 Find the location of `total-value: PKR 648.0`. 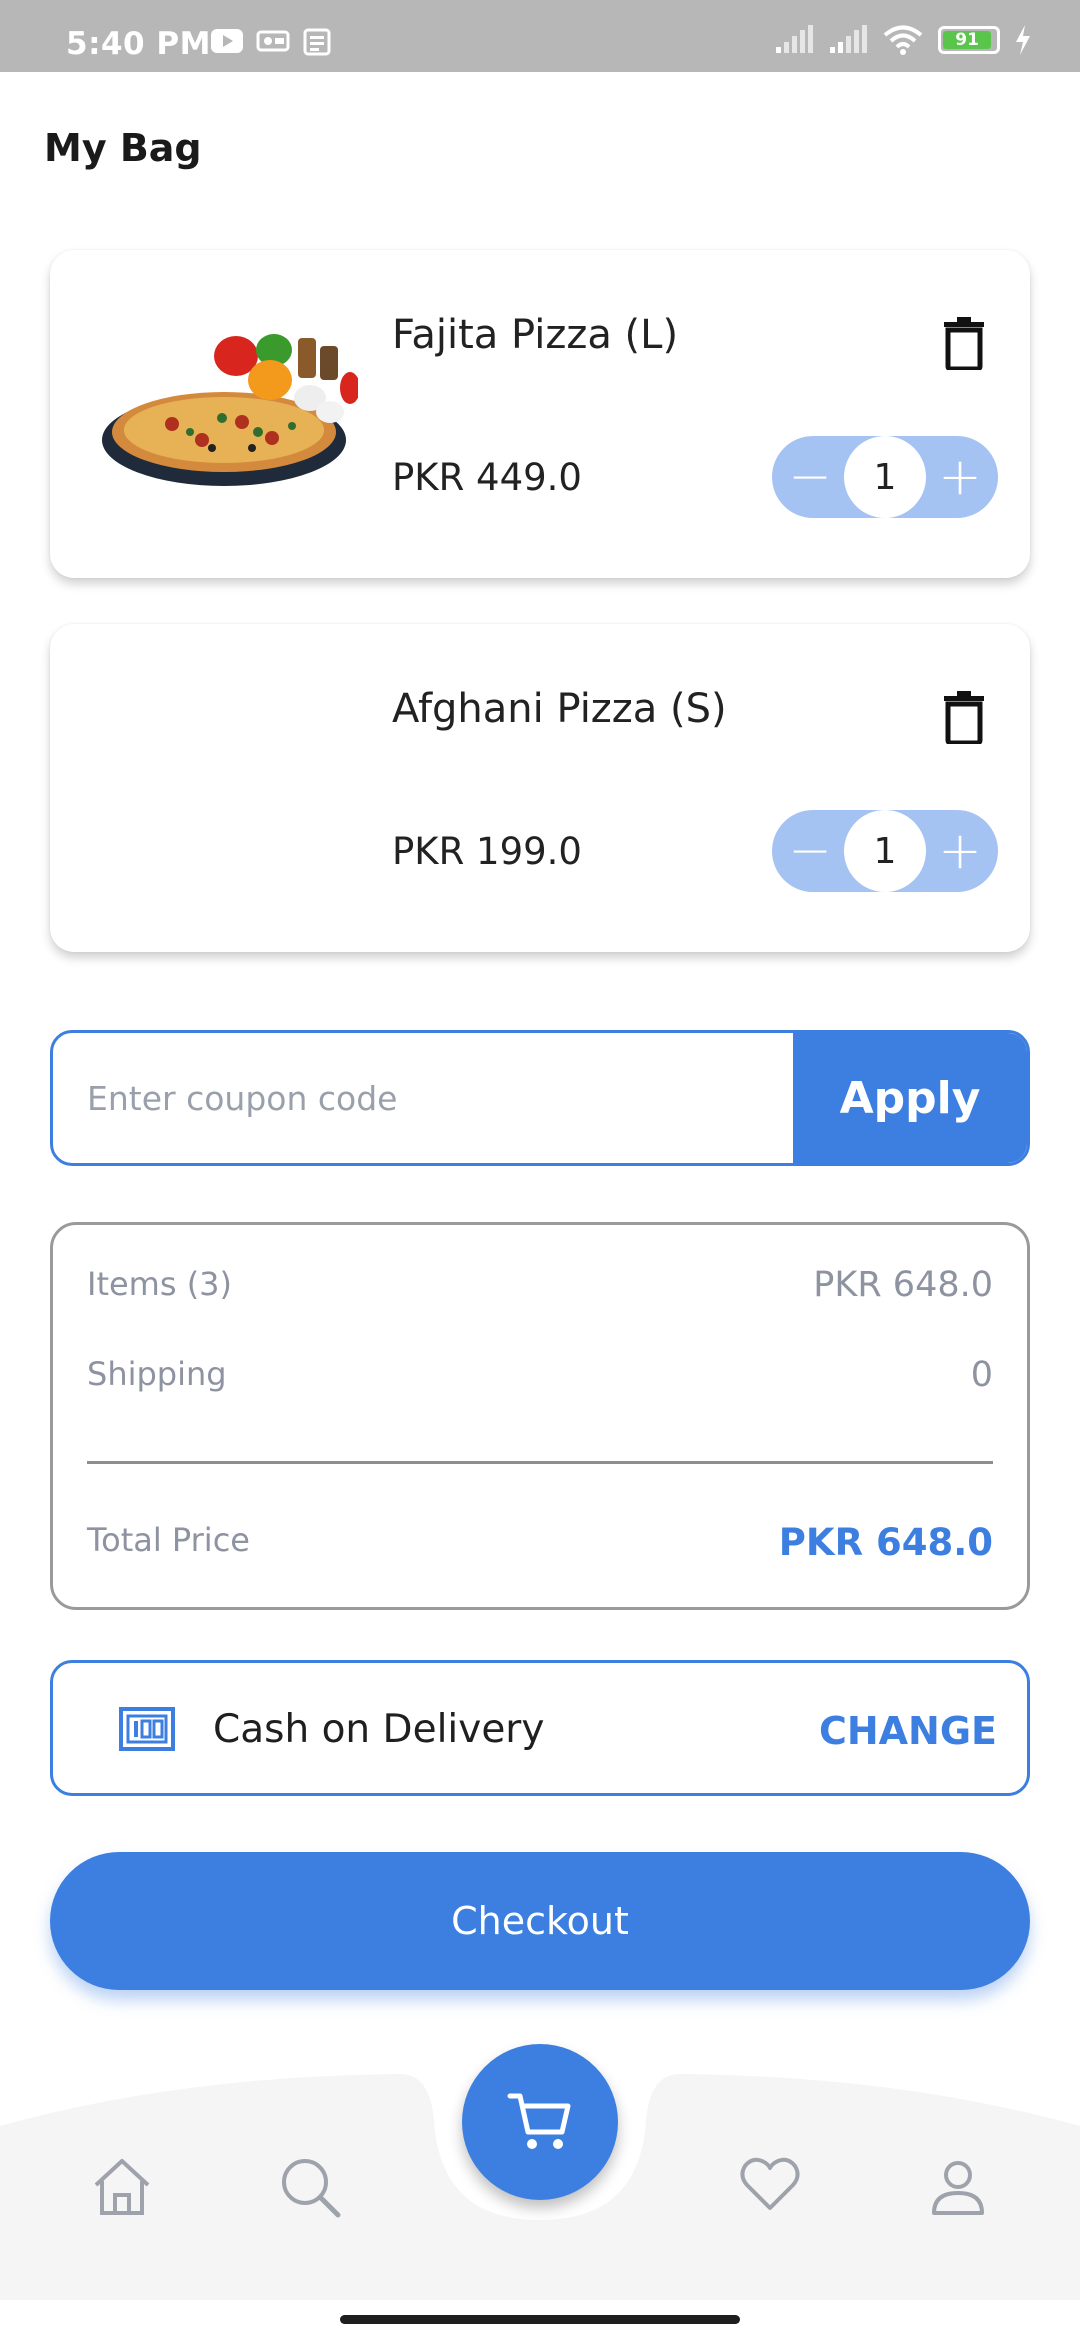

total-value: PKR 648.0 is located at coordinates (885, 1542).